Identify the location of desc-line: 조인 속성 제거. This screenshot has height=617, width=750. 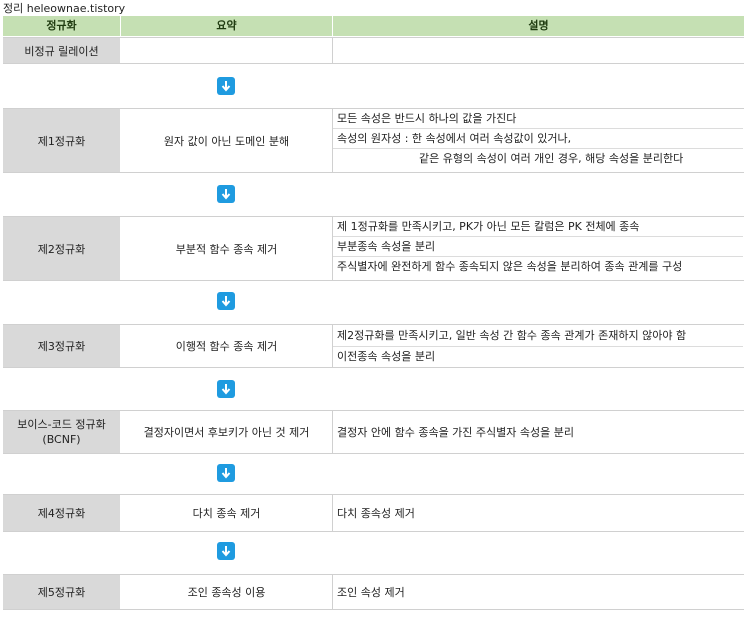
(371, 592).